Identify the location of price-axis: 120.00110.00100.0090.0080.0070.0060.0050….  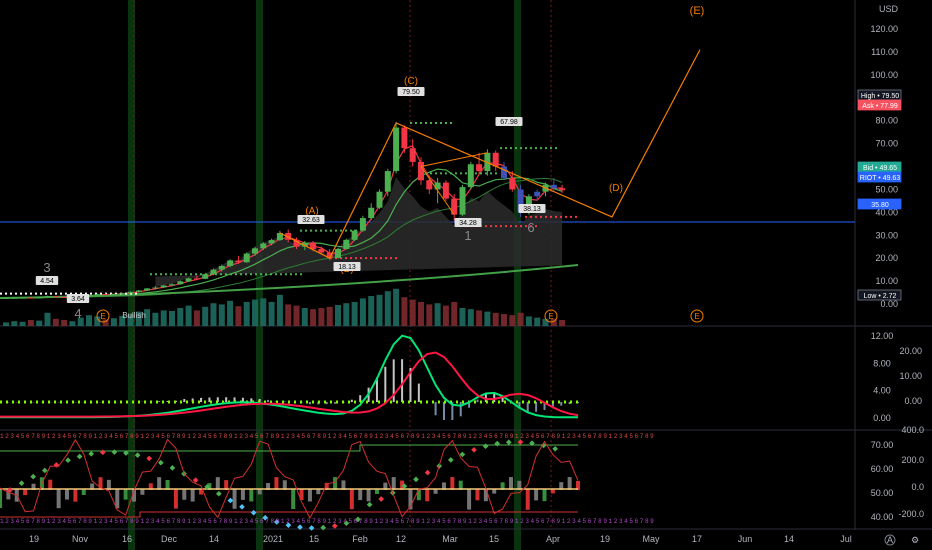
(897, 263).